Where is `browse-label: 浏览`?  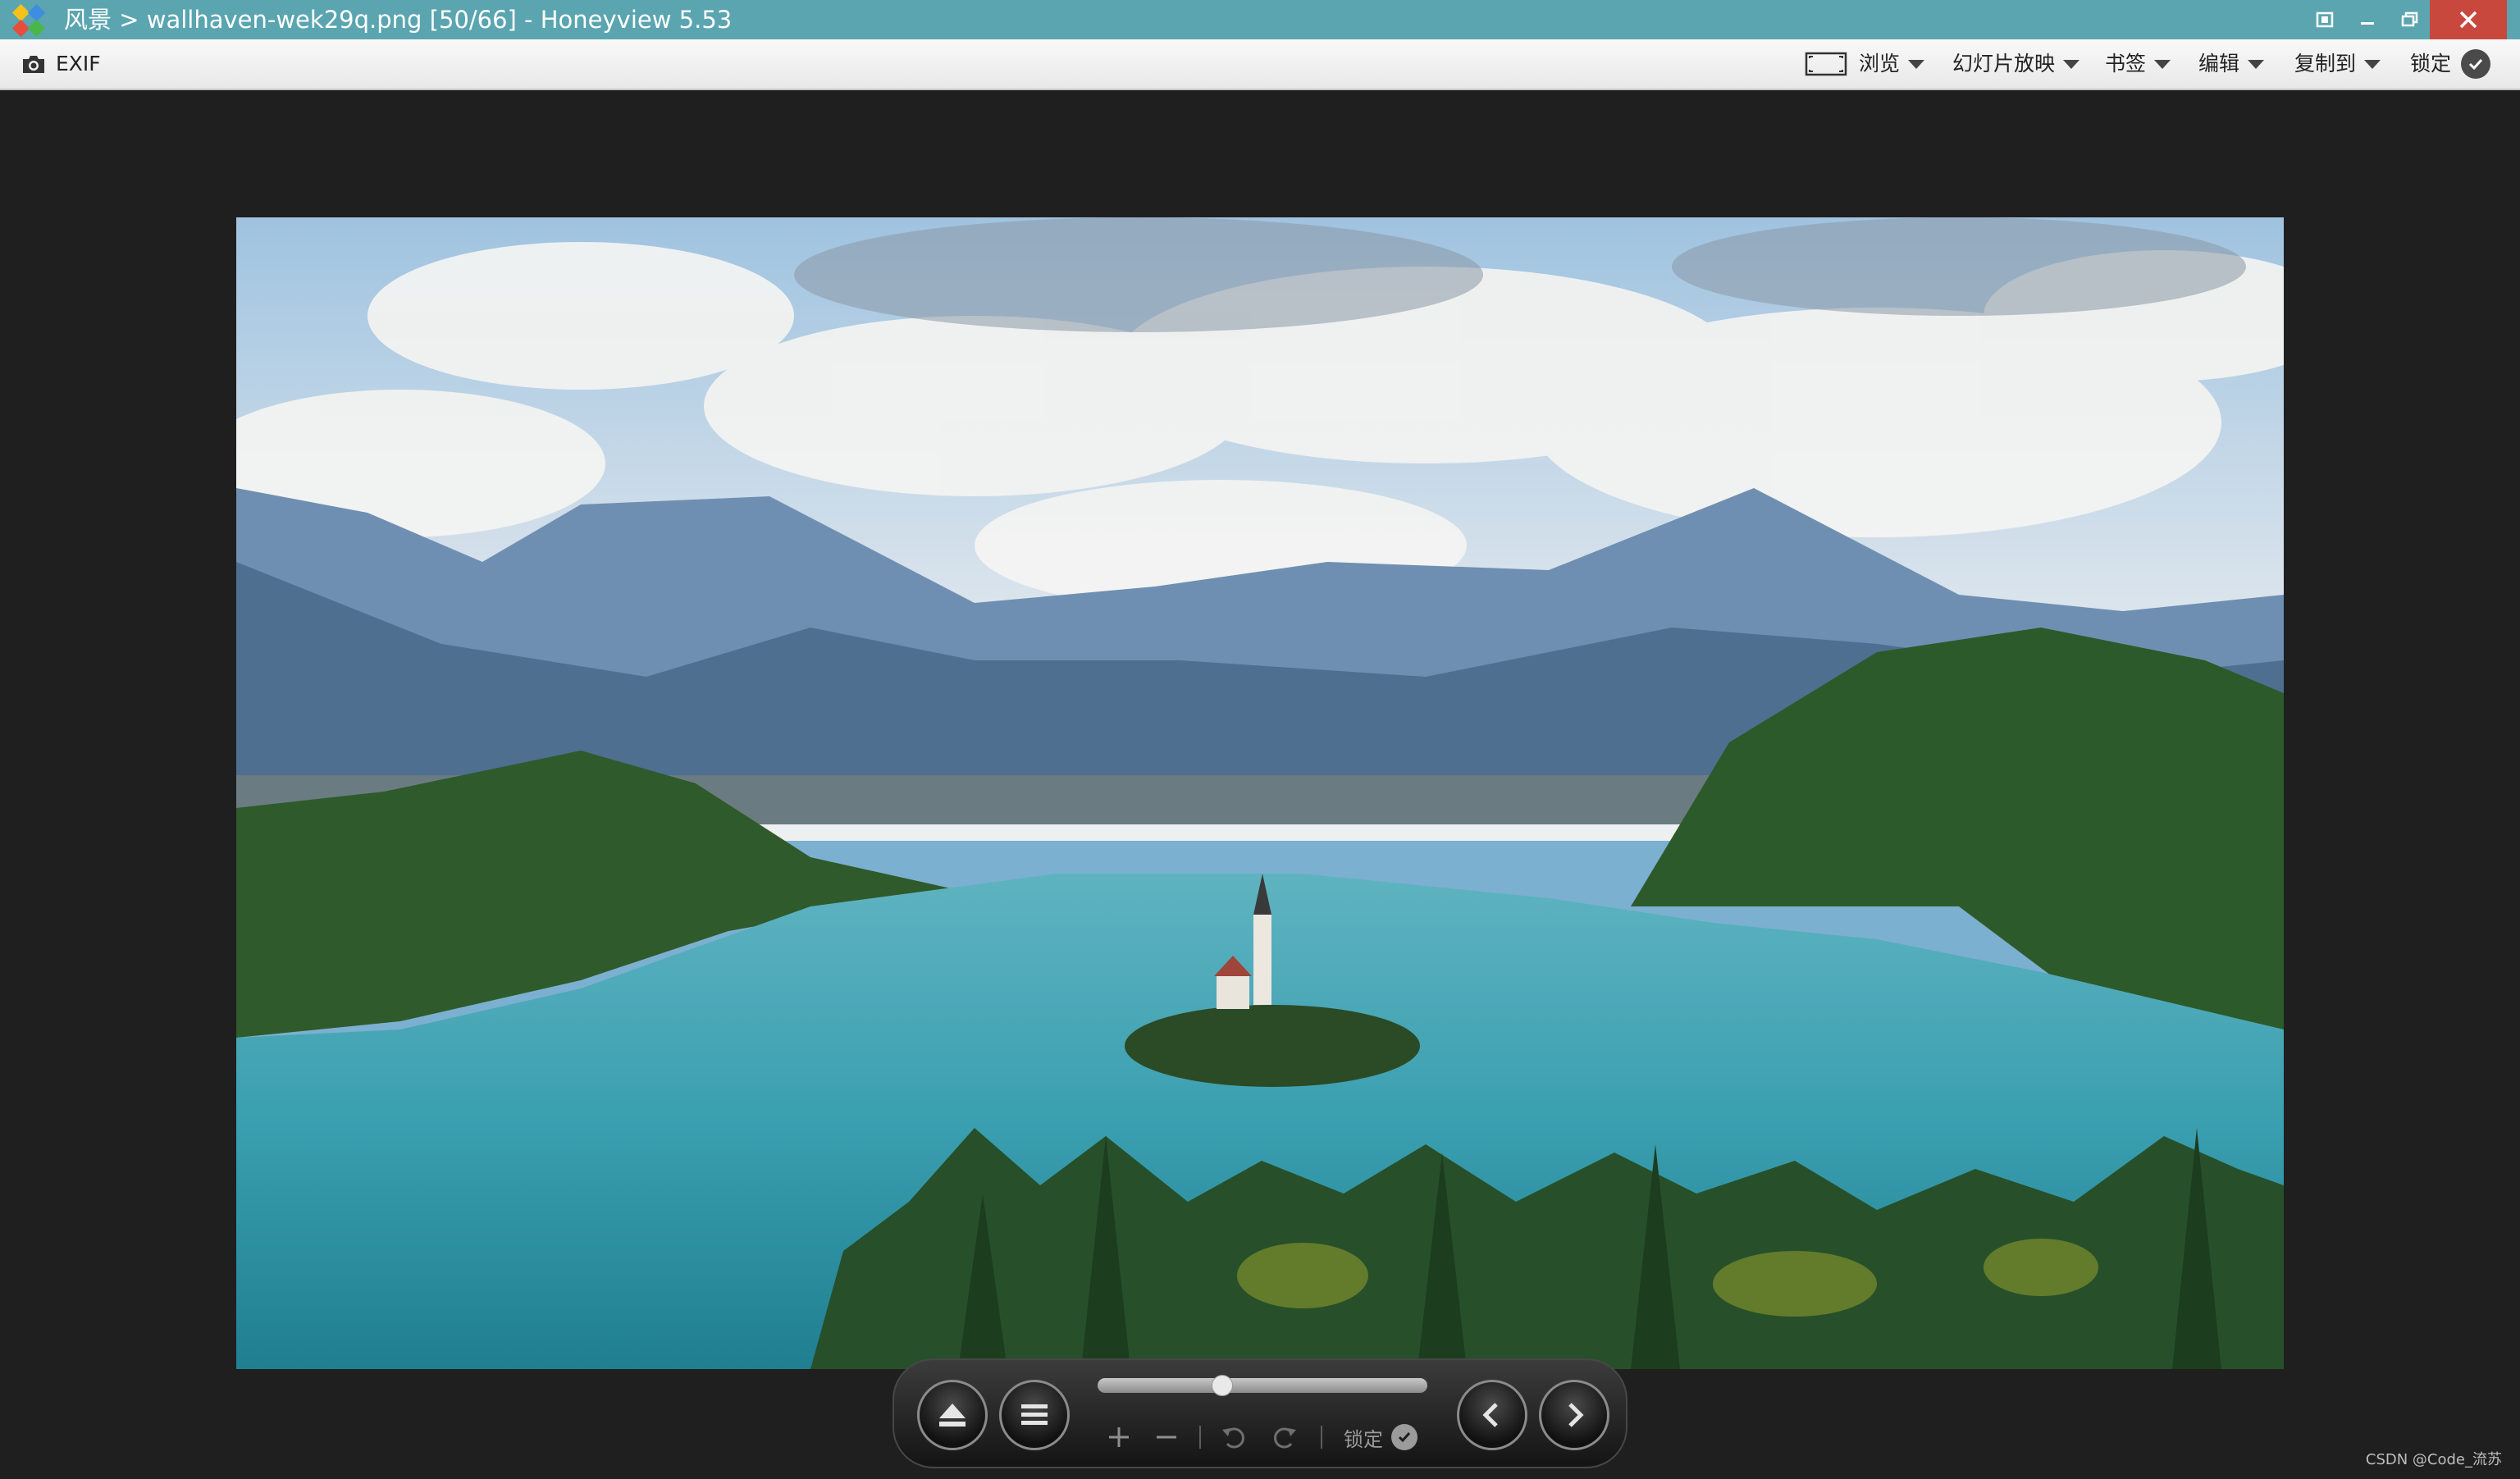
browse-label: 浏览 is located at coordinates (1880, 64).